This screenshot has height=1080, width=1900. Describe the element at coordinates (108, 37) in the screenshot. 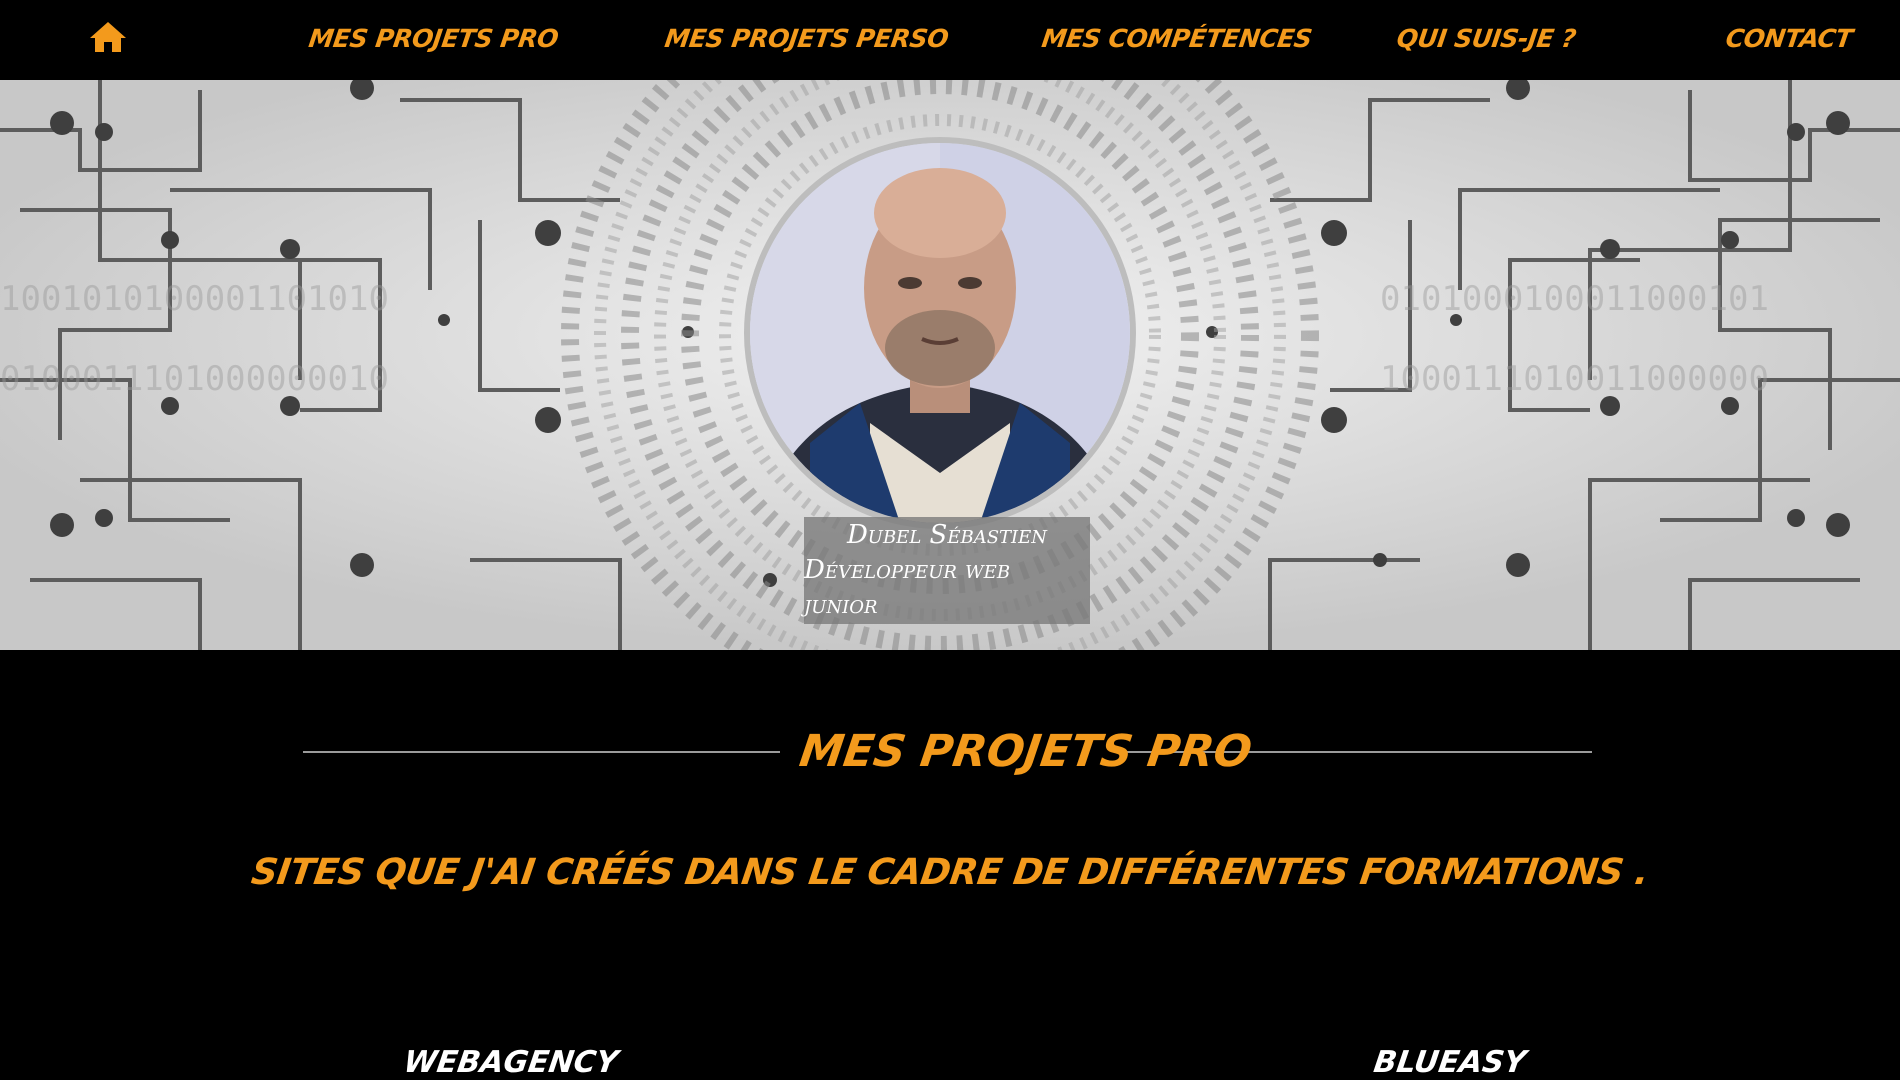

I see `home-icon` at that location.